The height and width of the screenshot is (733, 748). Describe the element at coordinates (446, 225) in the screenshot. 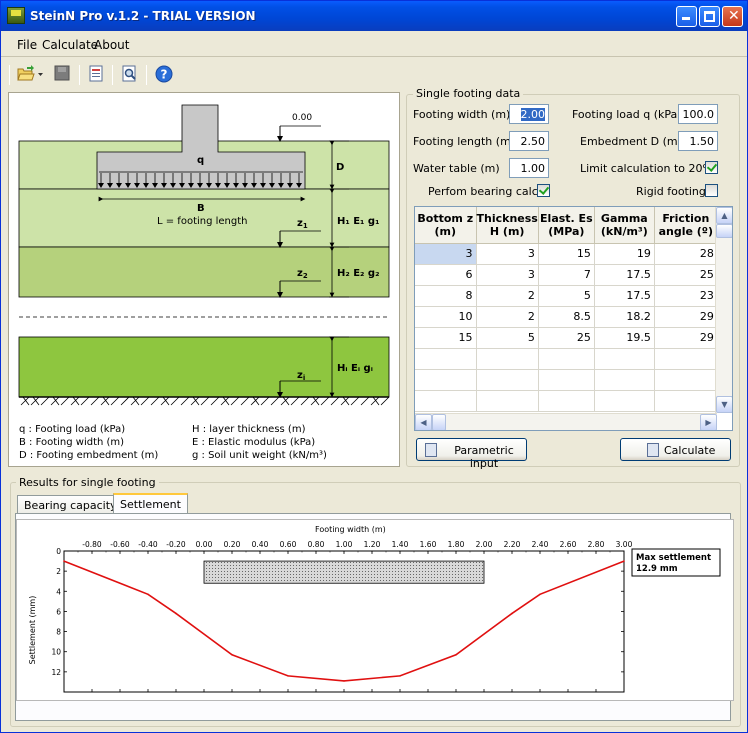

I see `col-bottom-z: Bottom z (m)` at that location.